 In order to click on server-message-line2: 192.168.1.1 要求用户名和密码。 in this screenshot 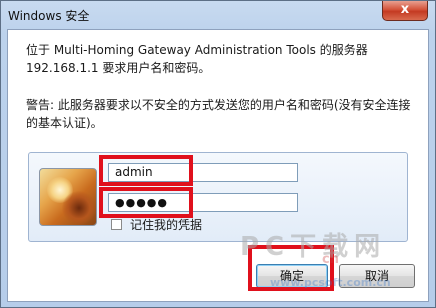, I will do `click(118, 68)`.